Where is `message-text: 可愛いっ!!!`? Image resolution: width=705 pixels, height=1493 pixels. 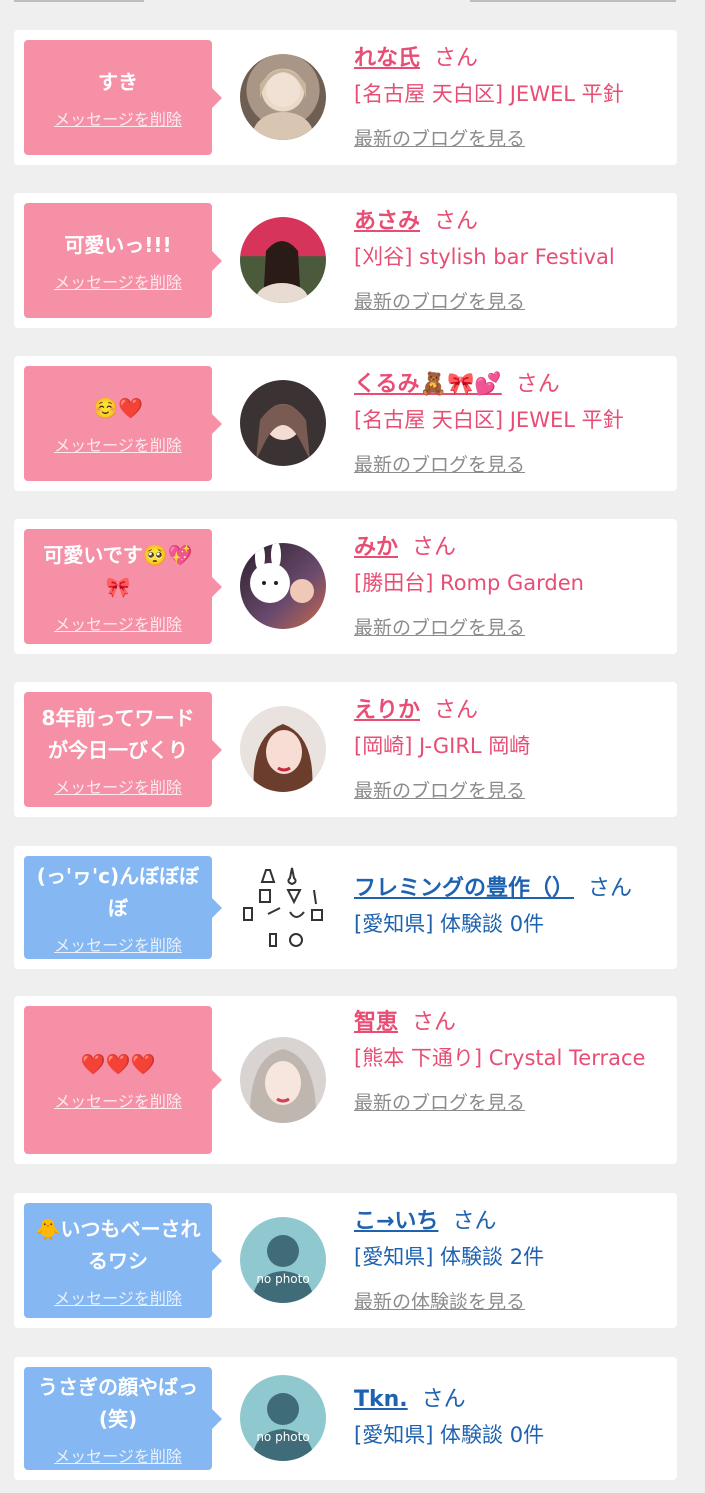 message-text: 可愛いっ!!! is located at coordinates (118, 244).